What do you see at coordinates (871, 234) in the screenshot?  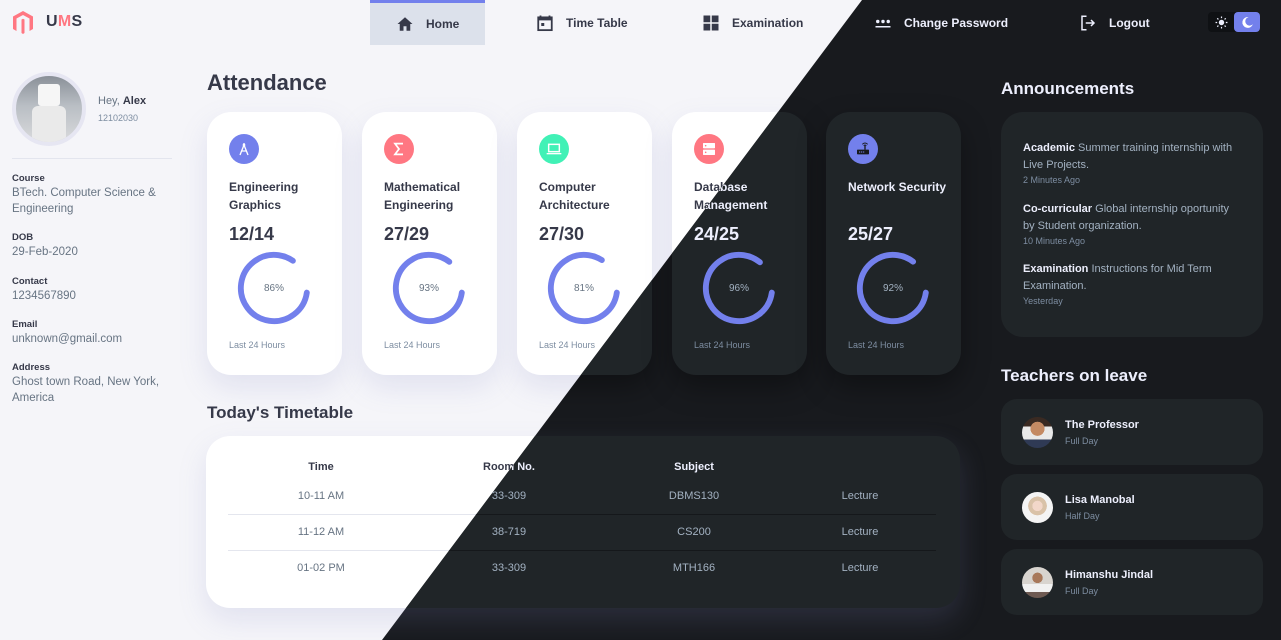 I see `attendance-count: 25/27` at bounding box center [871, 234].